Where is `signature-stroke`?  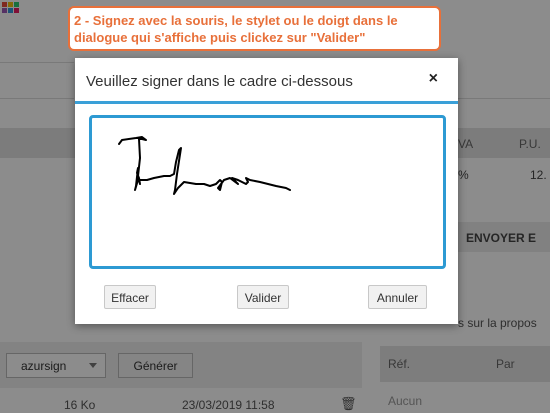 signature-stroke is located at coordinates (204, 165).